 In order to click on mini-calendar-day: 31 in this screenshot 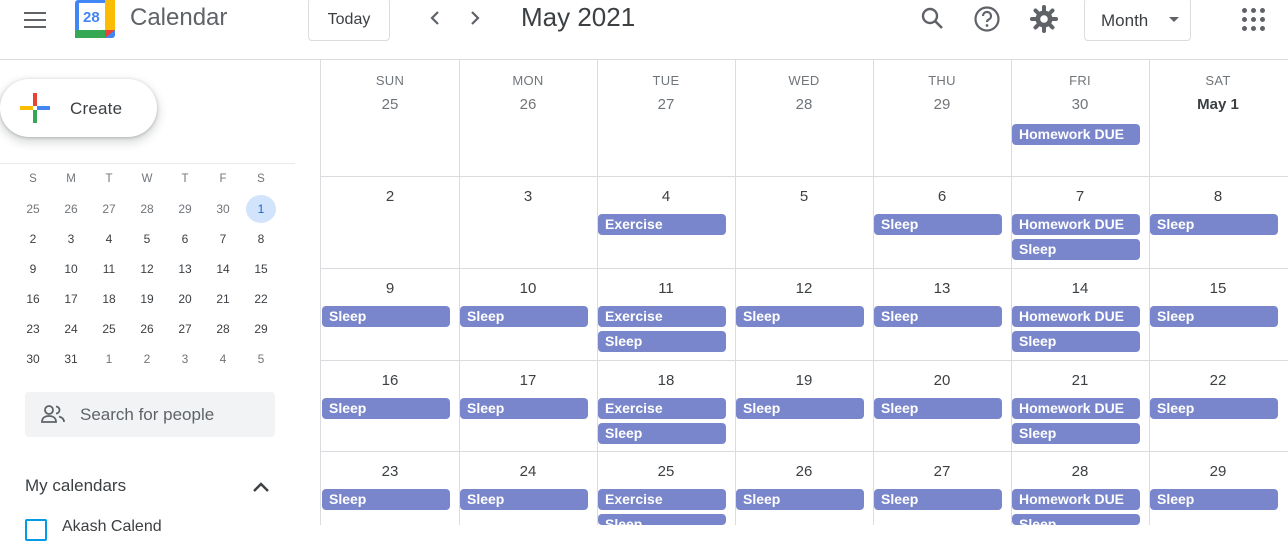, I will do `click(71, 359)`.